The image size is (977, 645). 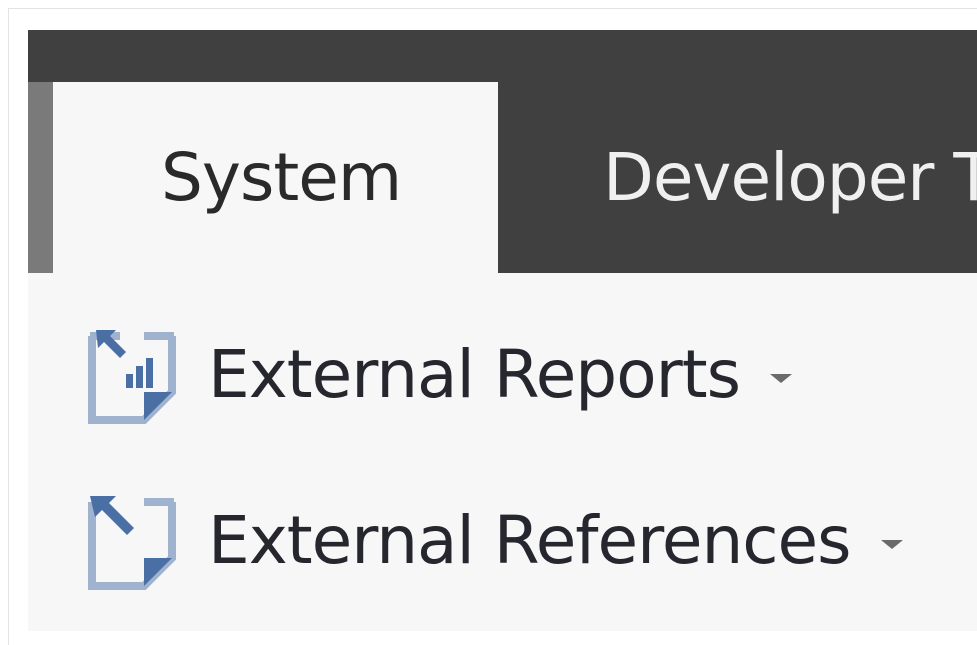 What do you see at coordinates (891, 544) in the screenshot?
I see `external-references-dropdown-icon` at bounding box center [891, 544].